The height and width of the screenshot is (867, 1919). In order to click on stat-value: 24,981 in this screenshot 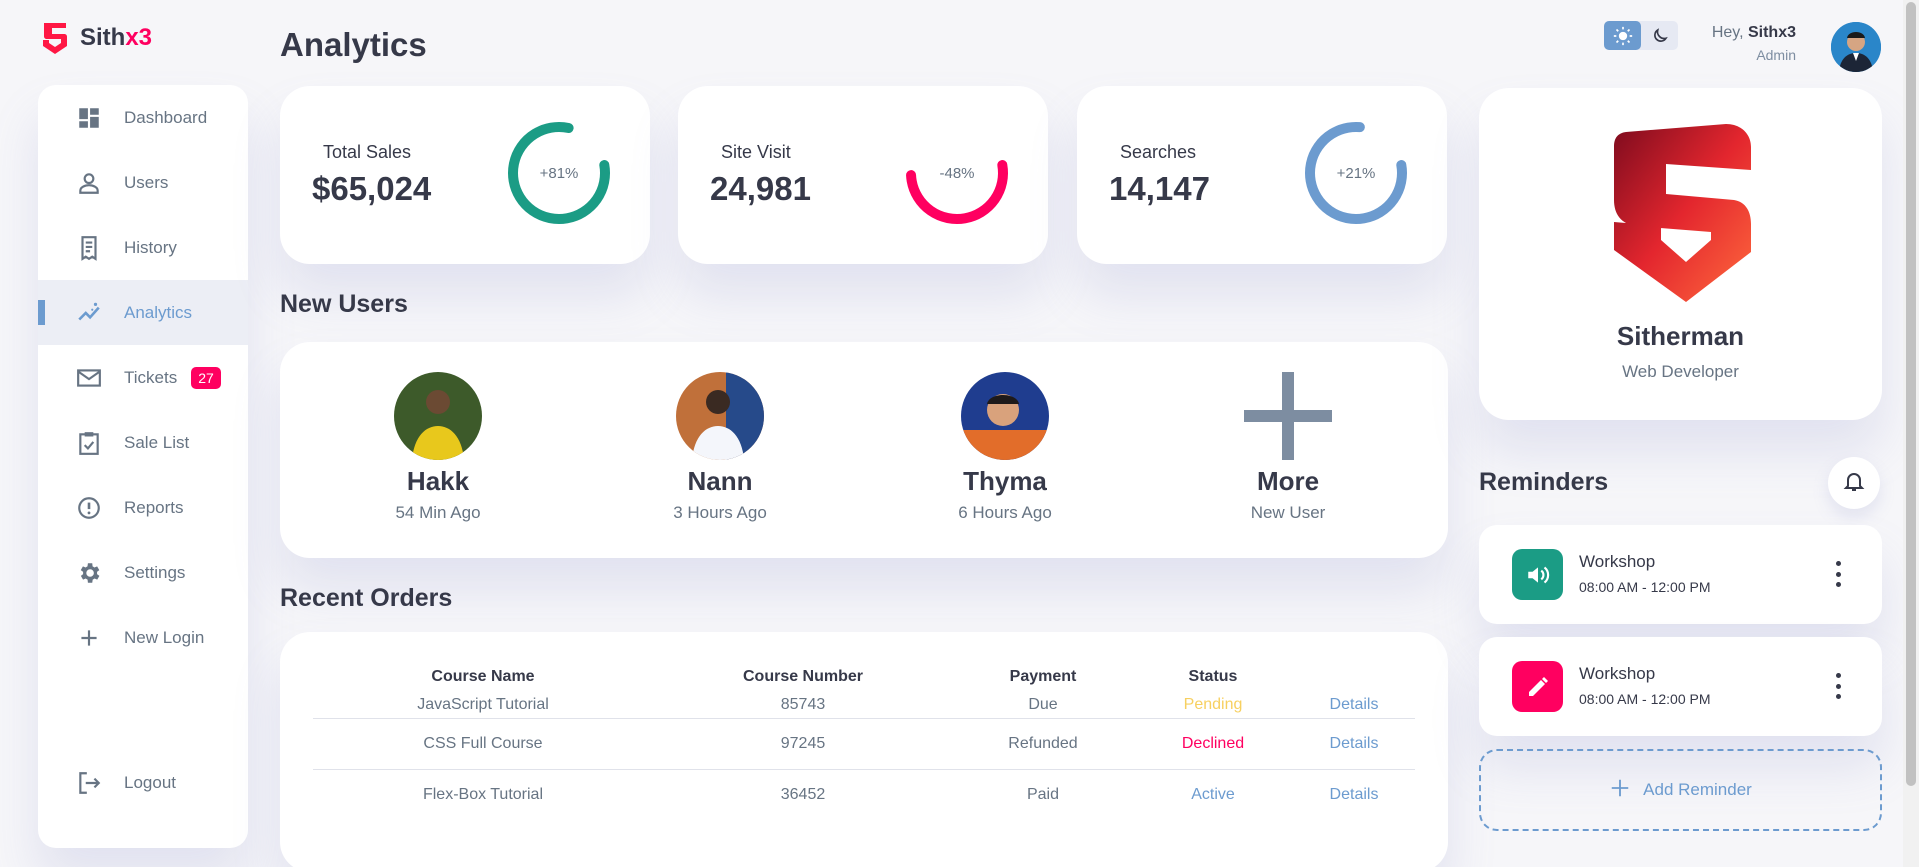, I will do `click(760, 188)`.